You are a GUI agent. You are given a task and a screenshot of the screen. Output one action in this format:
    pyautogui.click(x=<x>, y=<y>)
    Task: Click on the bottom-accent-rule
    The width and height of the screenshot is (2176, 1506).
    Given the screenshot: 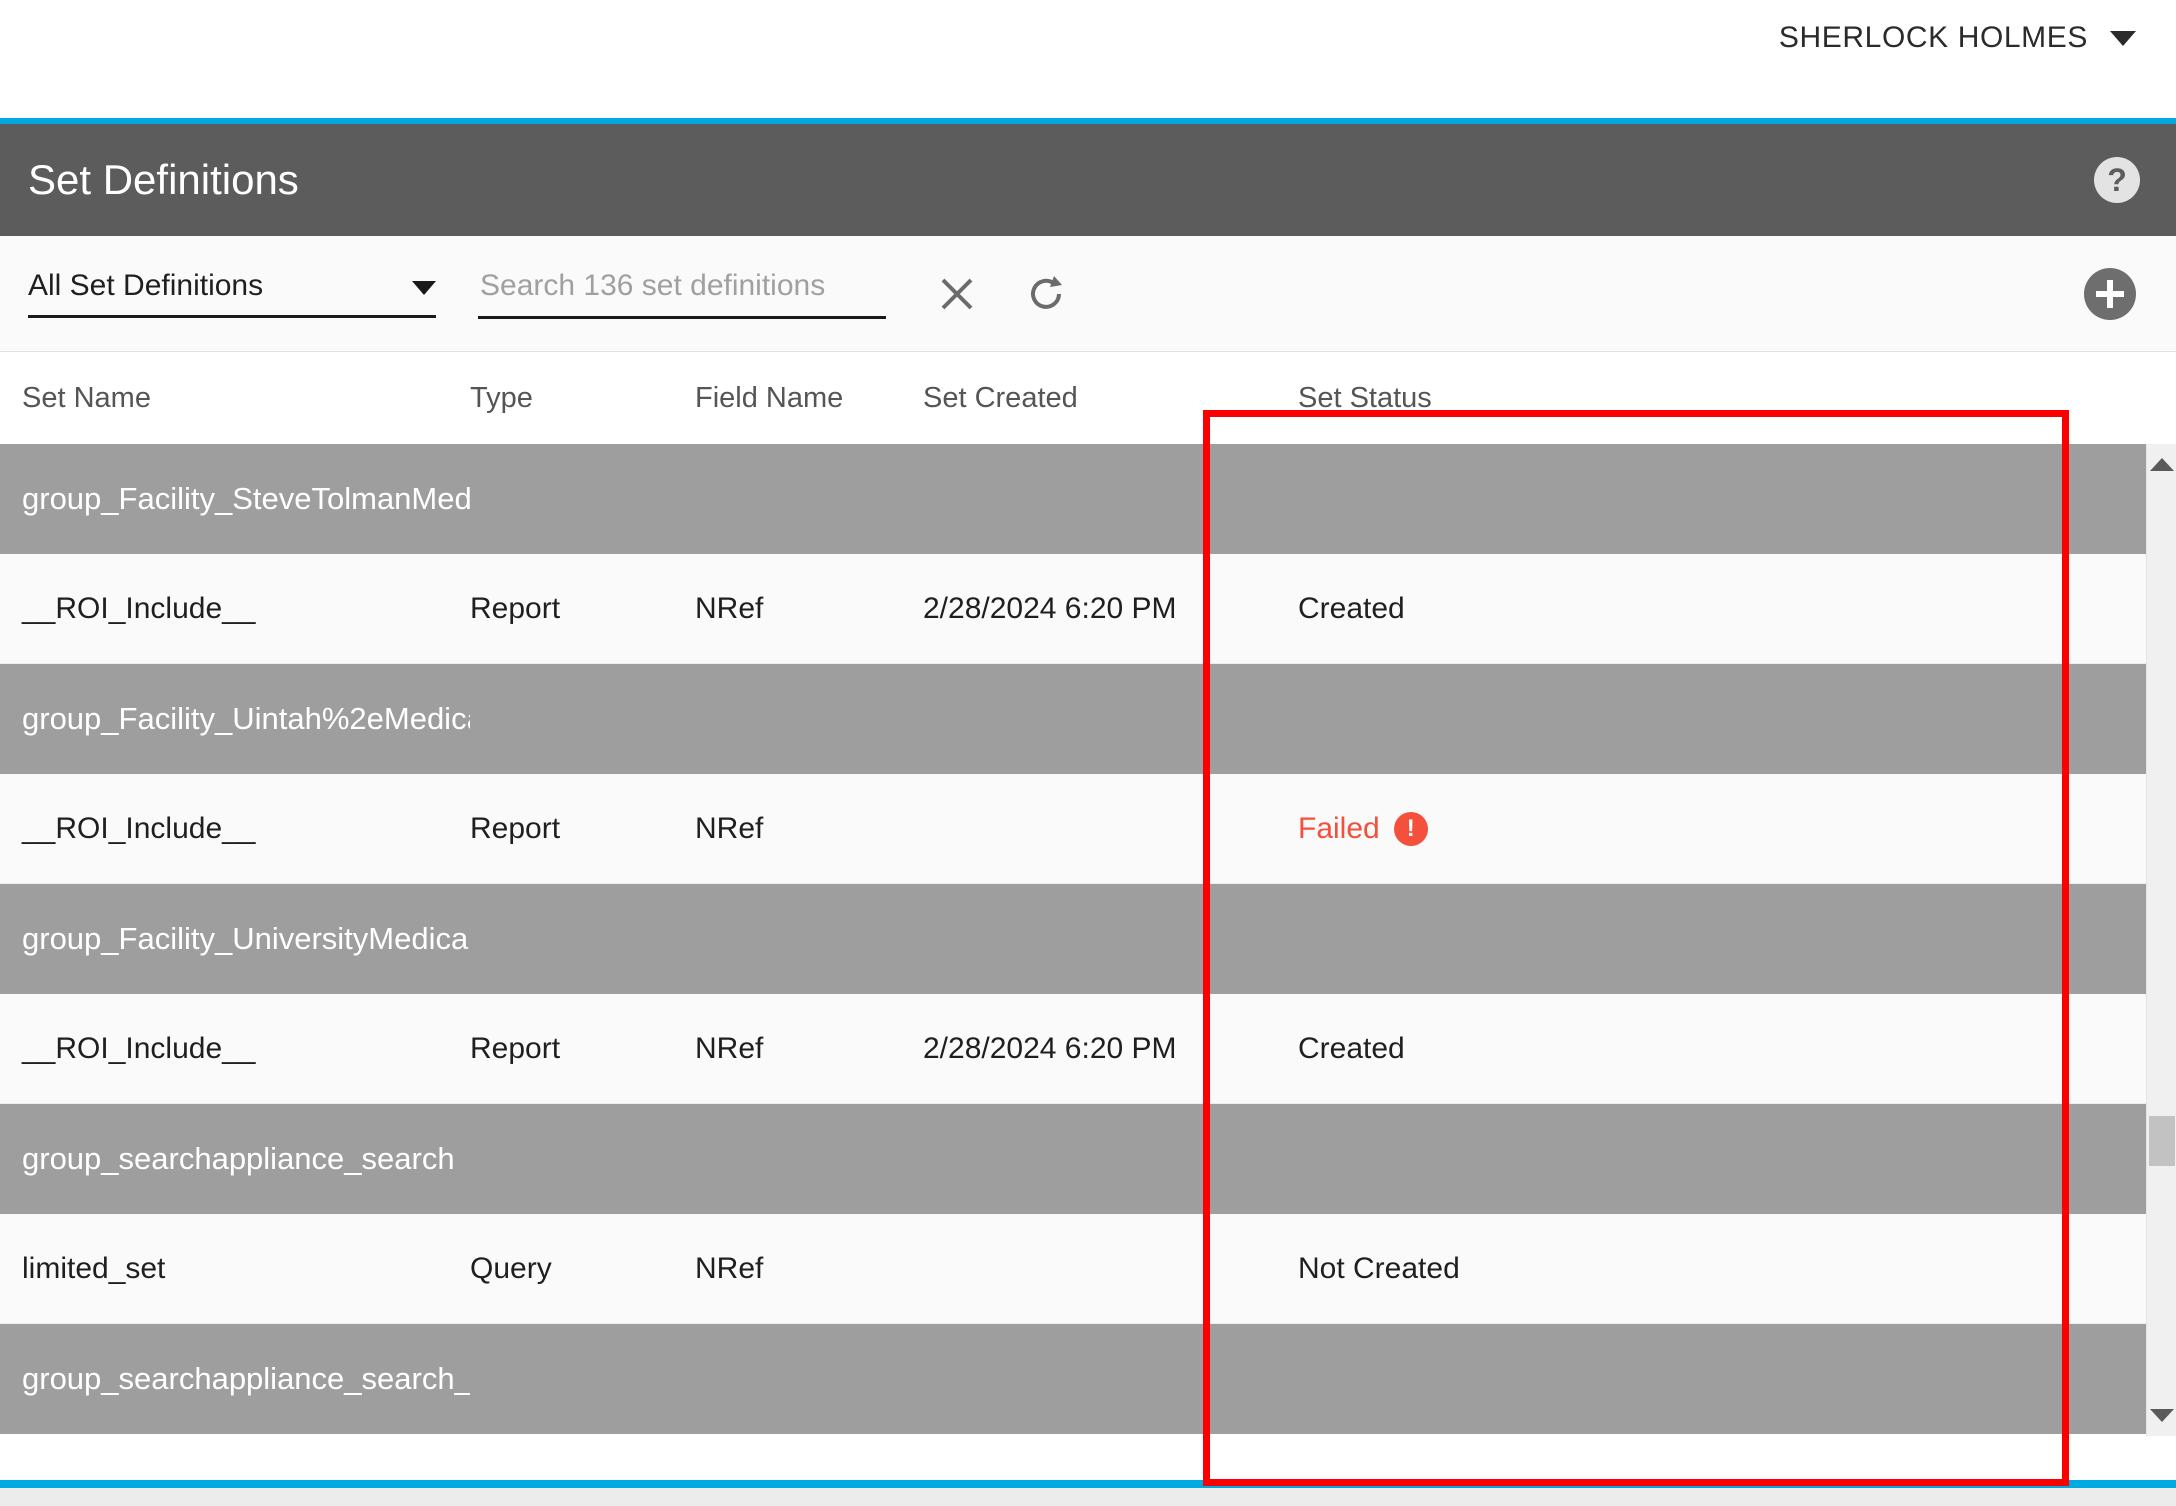 What is the action you would take?
    pyautogui.click(x=1088, y=1484)
    